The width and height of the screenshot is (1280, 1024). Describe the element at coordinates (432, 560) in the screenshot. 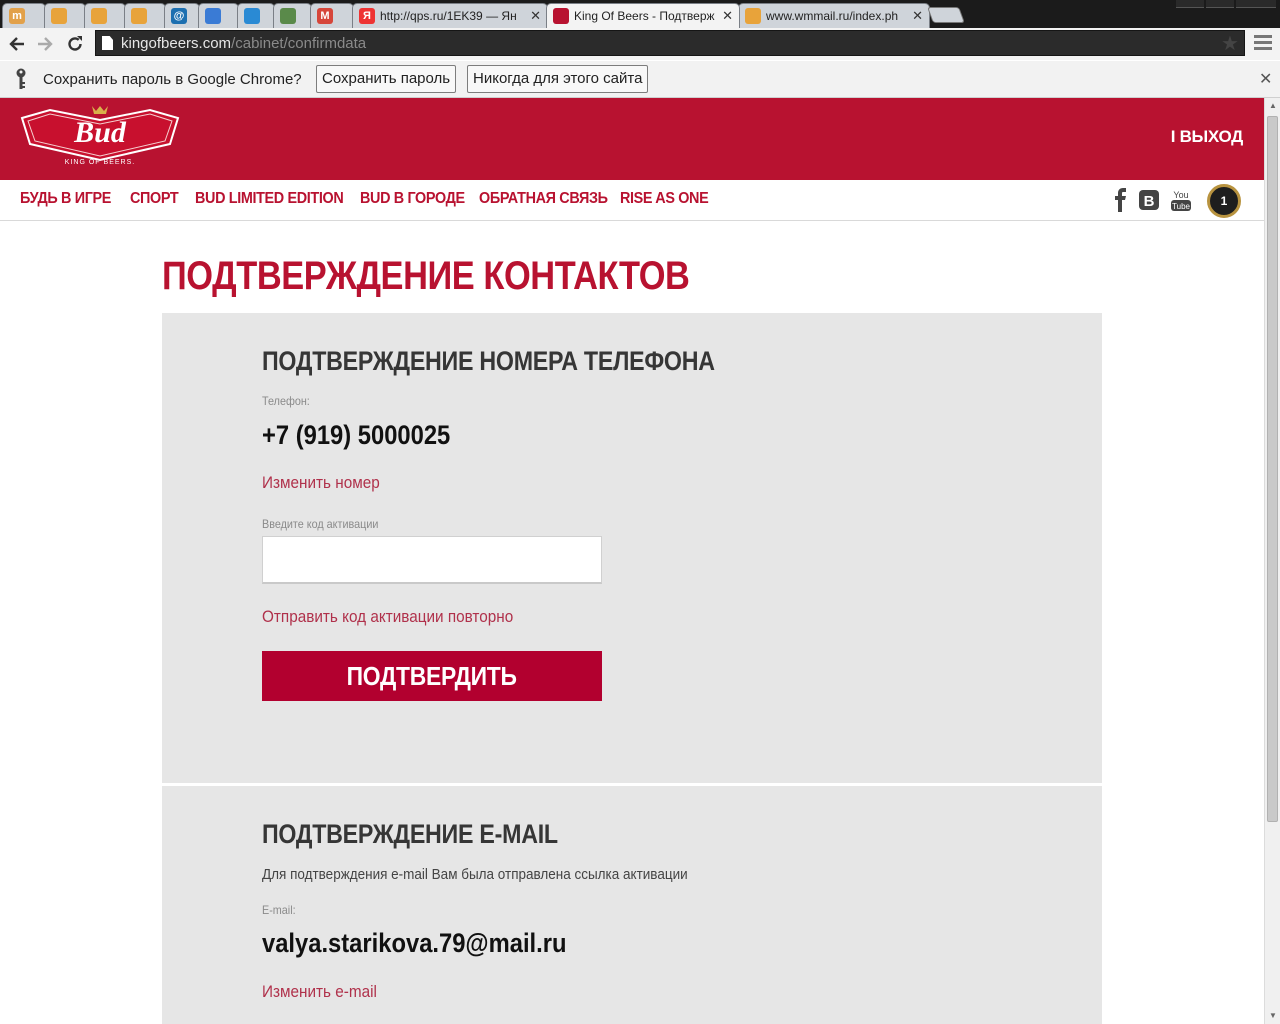

I see `activation-code-input` at that location.